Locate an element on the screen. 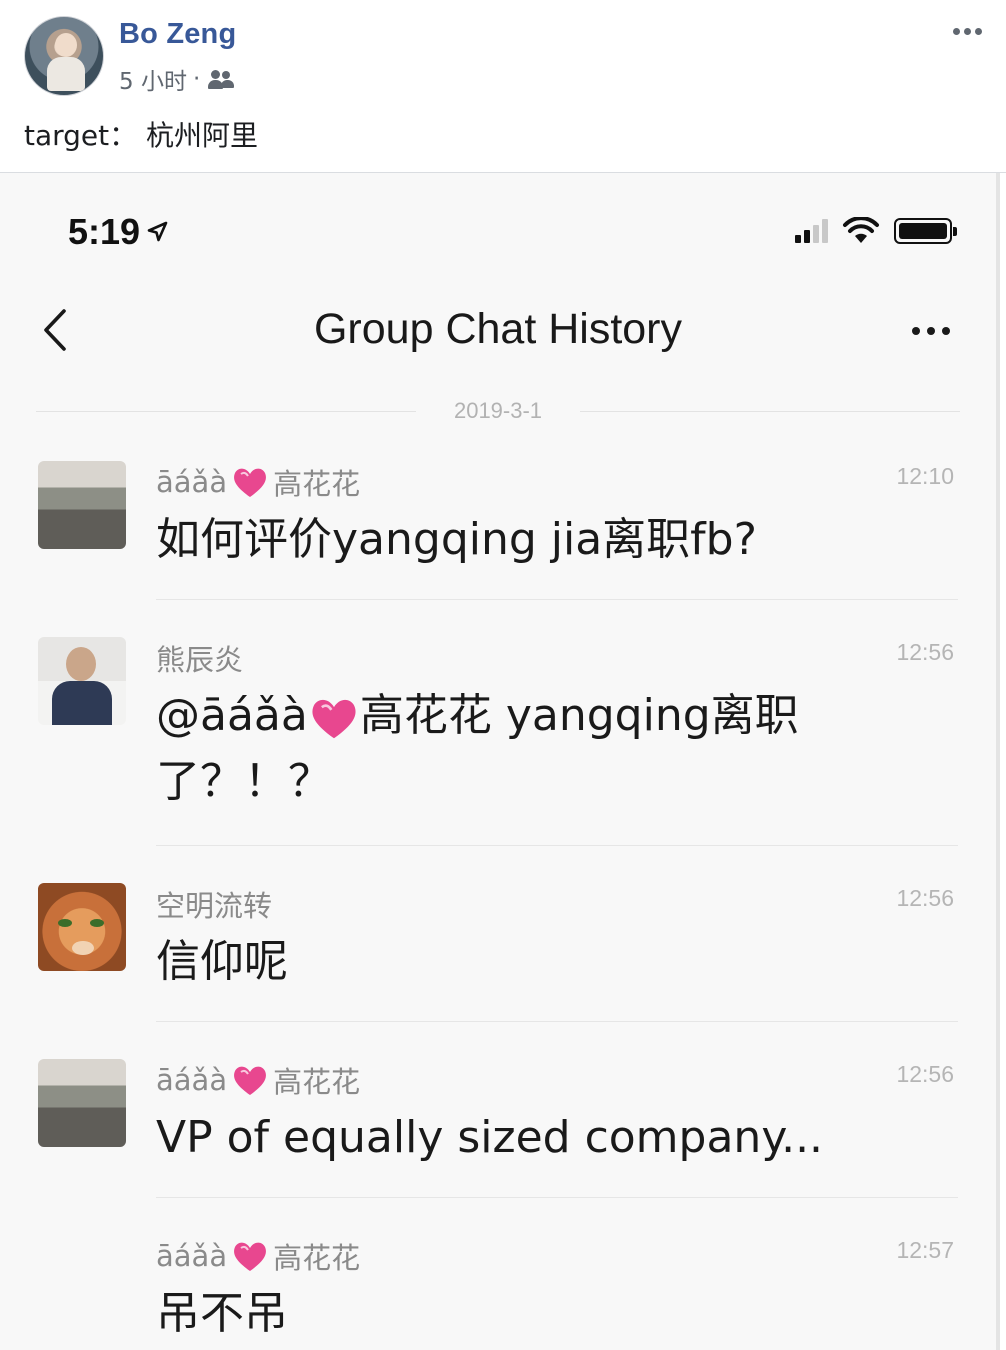  message-time: 12:10 is located at coordinates (925, 476).